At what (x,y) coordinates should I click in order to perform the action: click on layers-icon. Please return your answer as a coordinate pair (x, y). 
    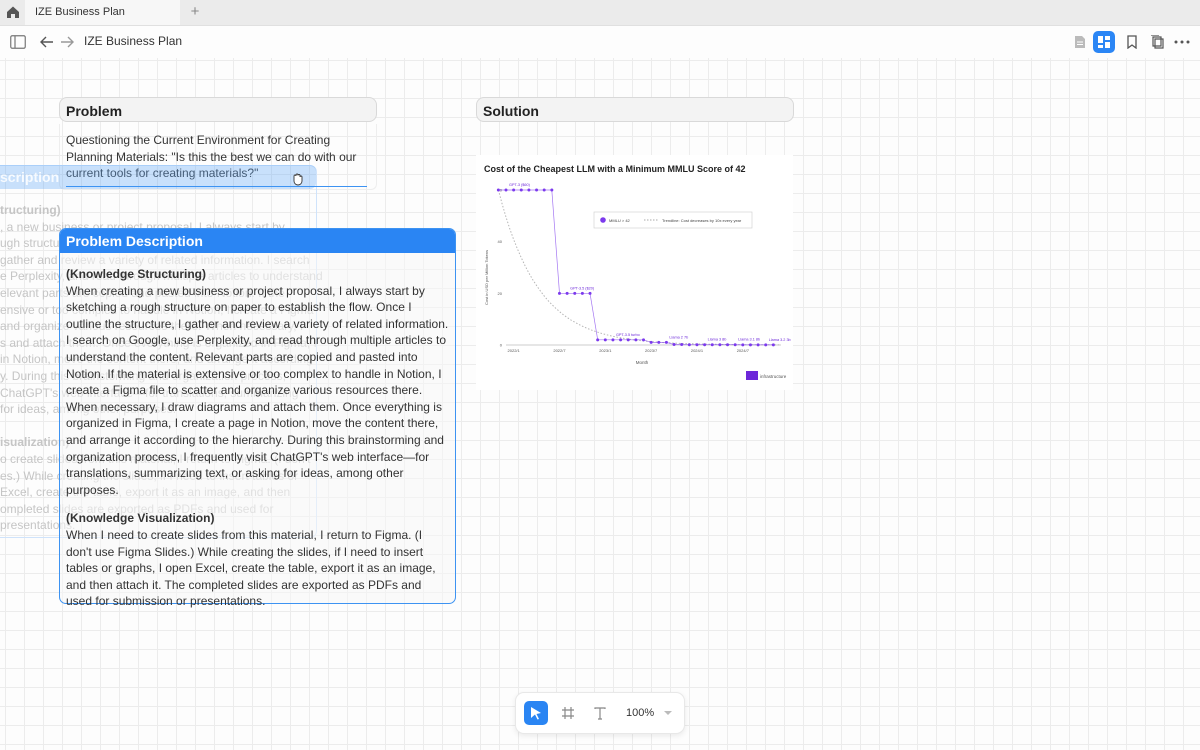
    Looking at the image, I should click on (1157, 42).